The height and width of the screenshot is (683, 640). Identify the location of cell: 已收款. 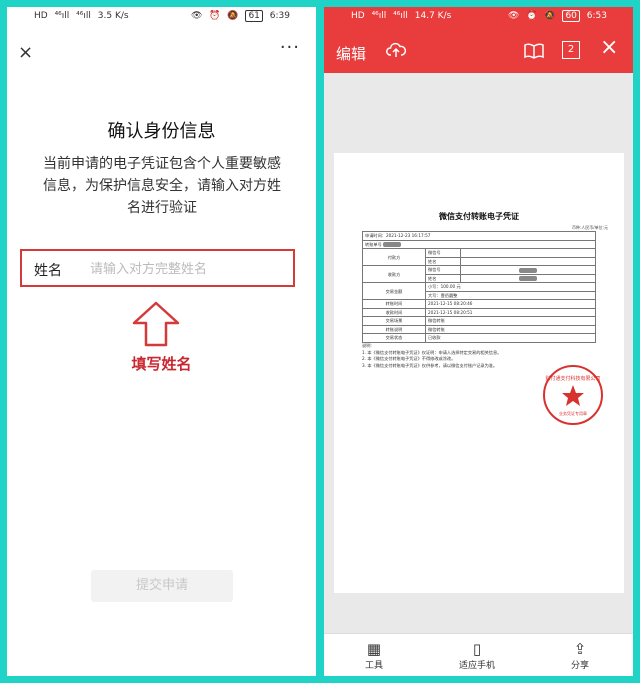
(510, 338).